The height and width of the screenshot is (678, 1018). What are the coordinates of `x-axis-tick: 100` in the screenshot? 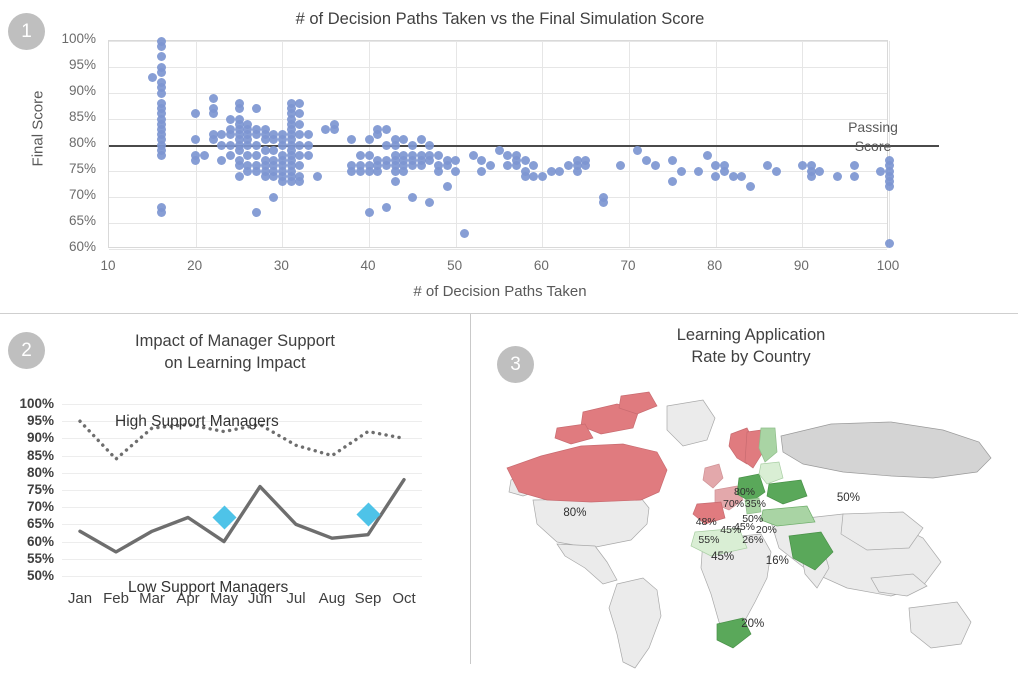 It's located at (888, 265).